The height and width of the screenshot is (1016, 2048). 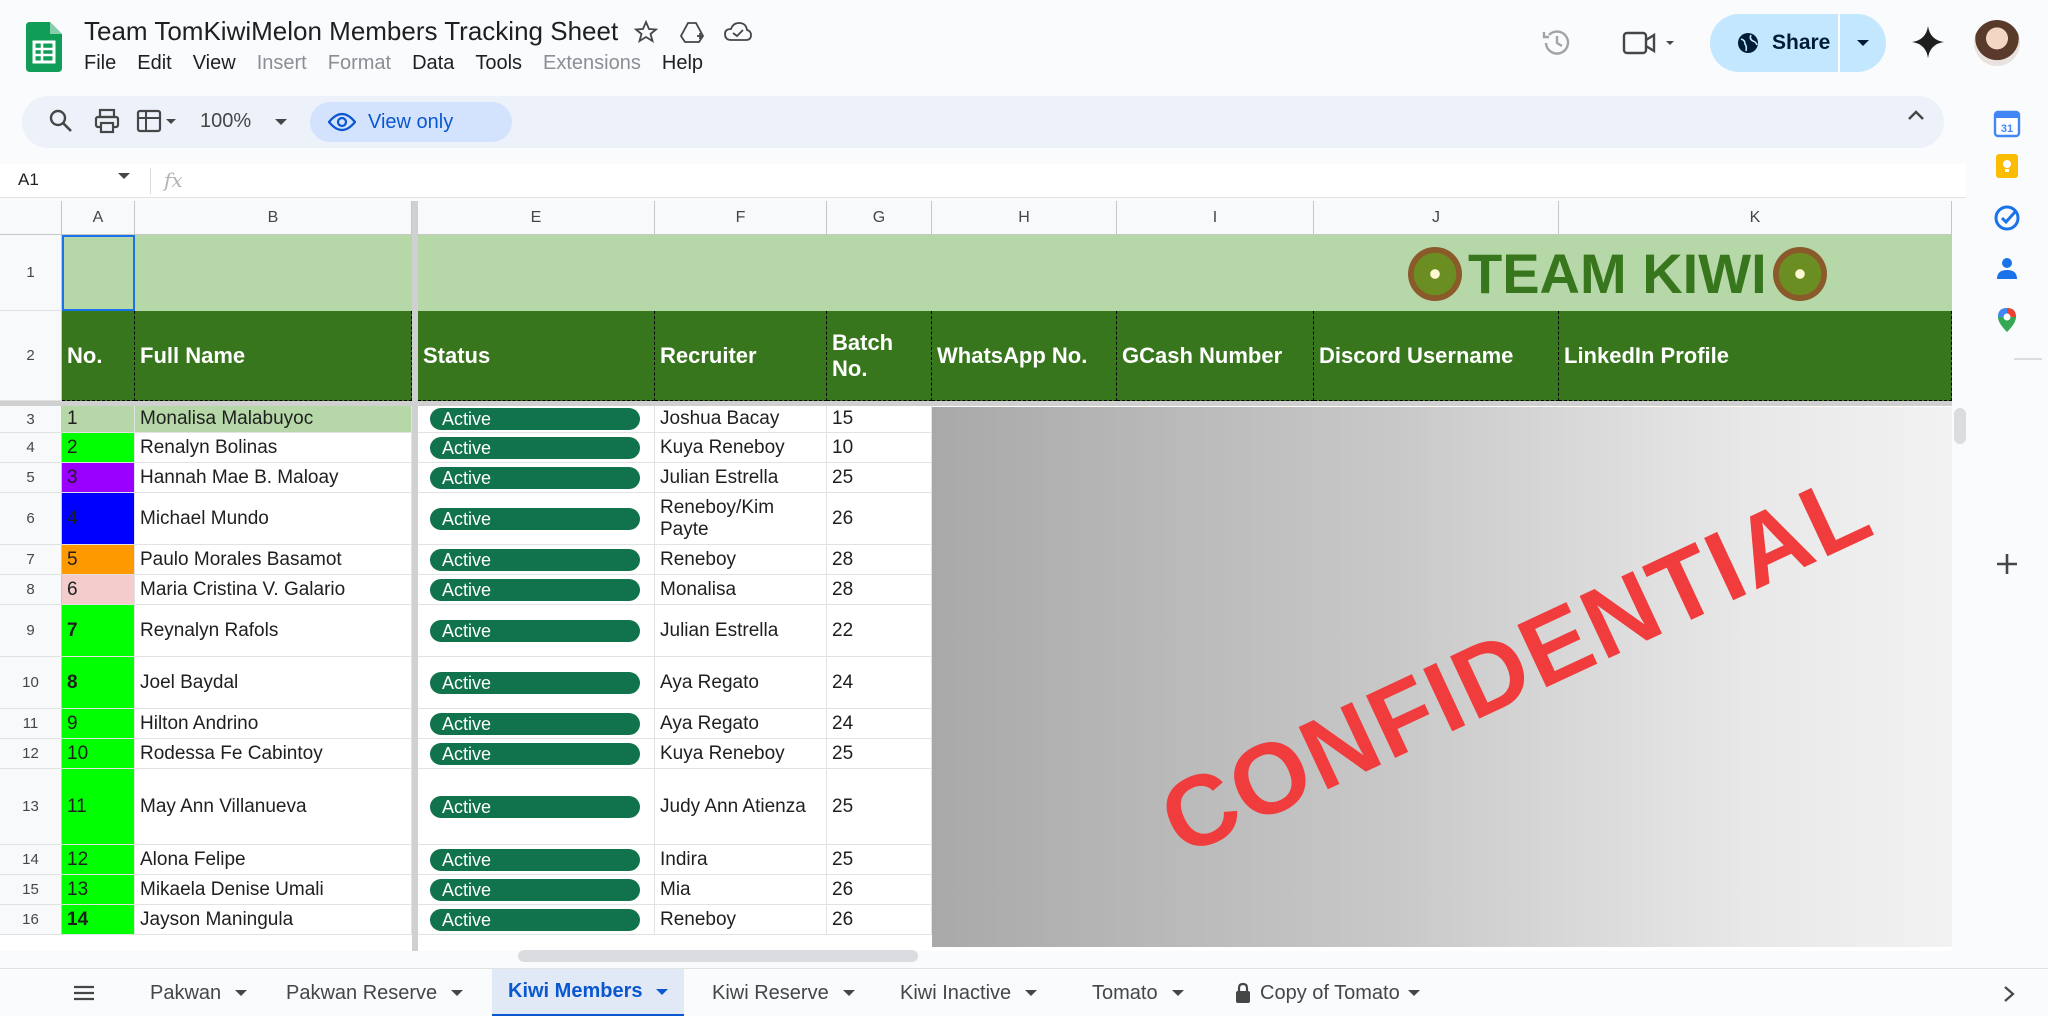 What do you see at coordinates (31, 478) in the screenshot?
I see `row-header: 5` at bounding box center [31, 478].